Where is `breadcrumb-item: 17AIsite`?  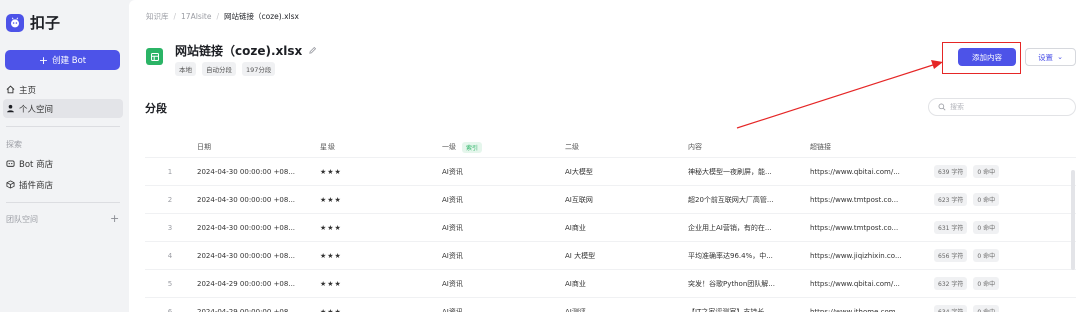 breadcrumb-item: 17AIsite is located at coordinates (196, 16).